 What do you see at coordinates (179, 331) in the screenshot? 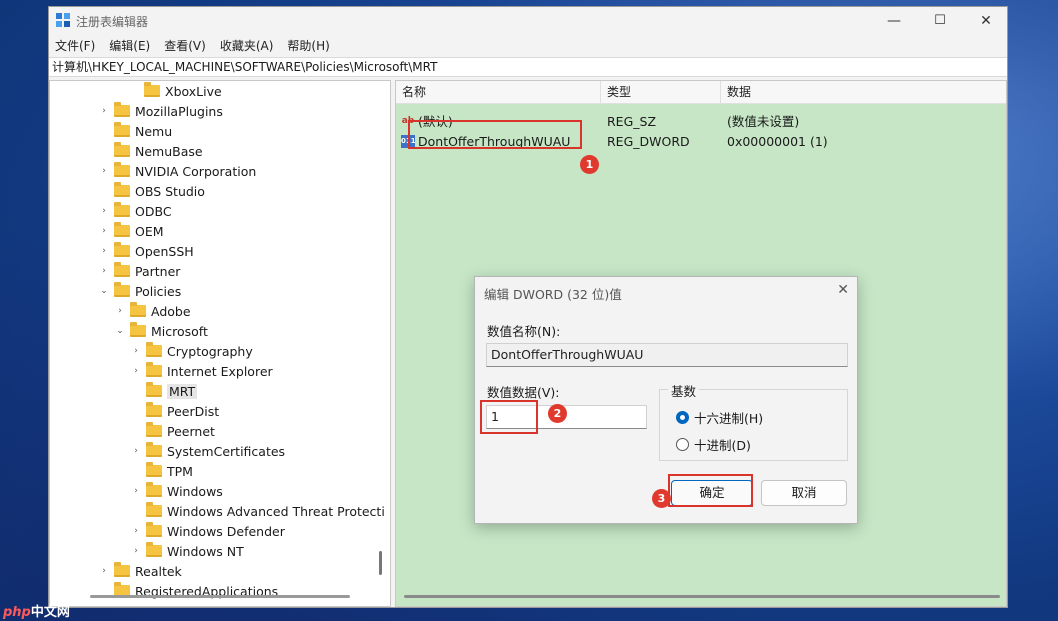
I see `tree-item-label: Microsoft` at bounding box center [179, 331].